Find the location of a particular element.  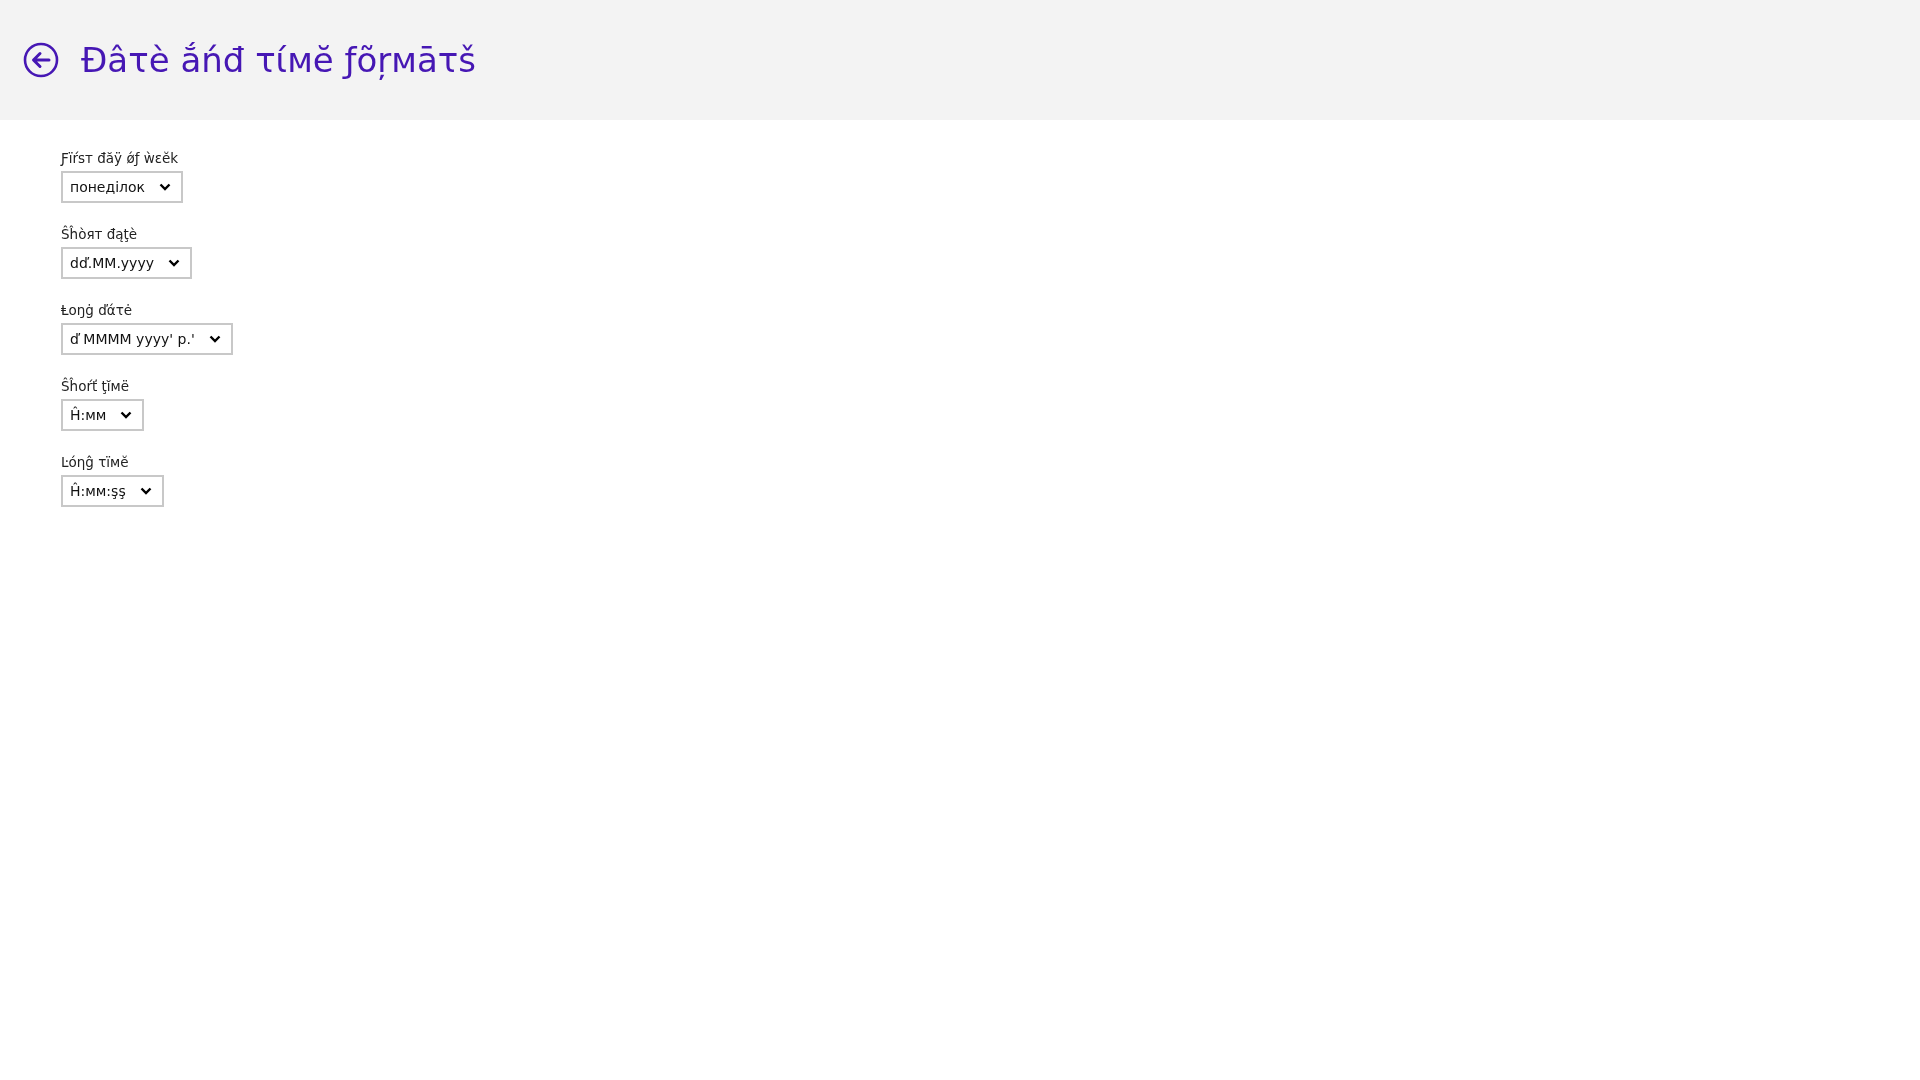

setting-label: Ŝĥoŕť ţĭмë is located at coordinates (96, 386).